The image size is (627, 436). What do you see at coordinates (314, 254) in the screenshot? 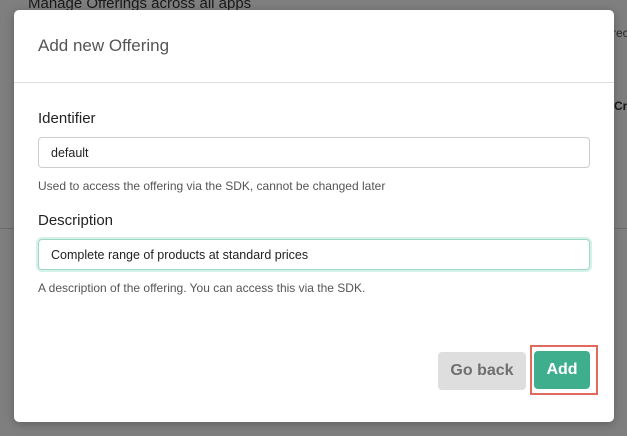
I see `description-input` at bounding box center [314, 254].